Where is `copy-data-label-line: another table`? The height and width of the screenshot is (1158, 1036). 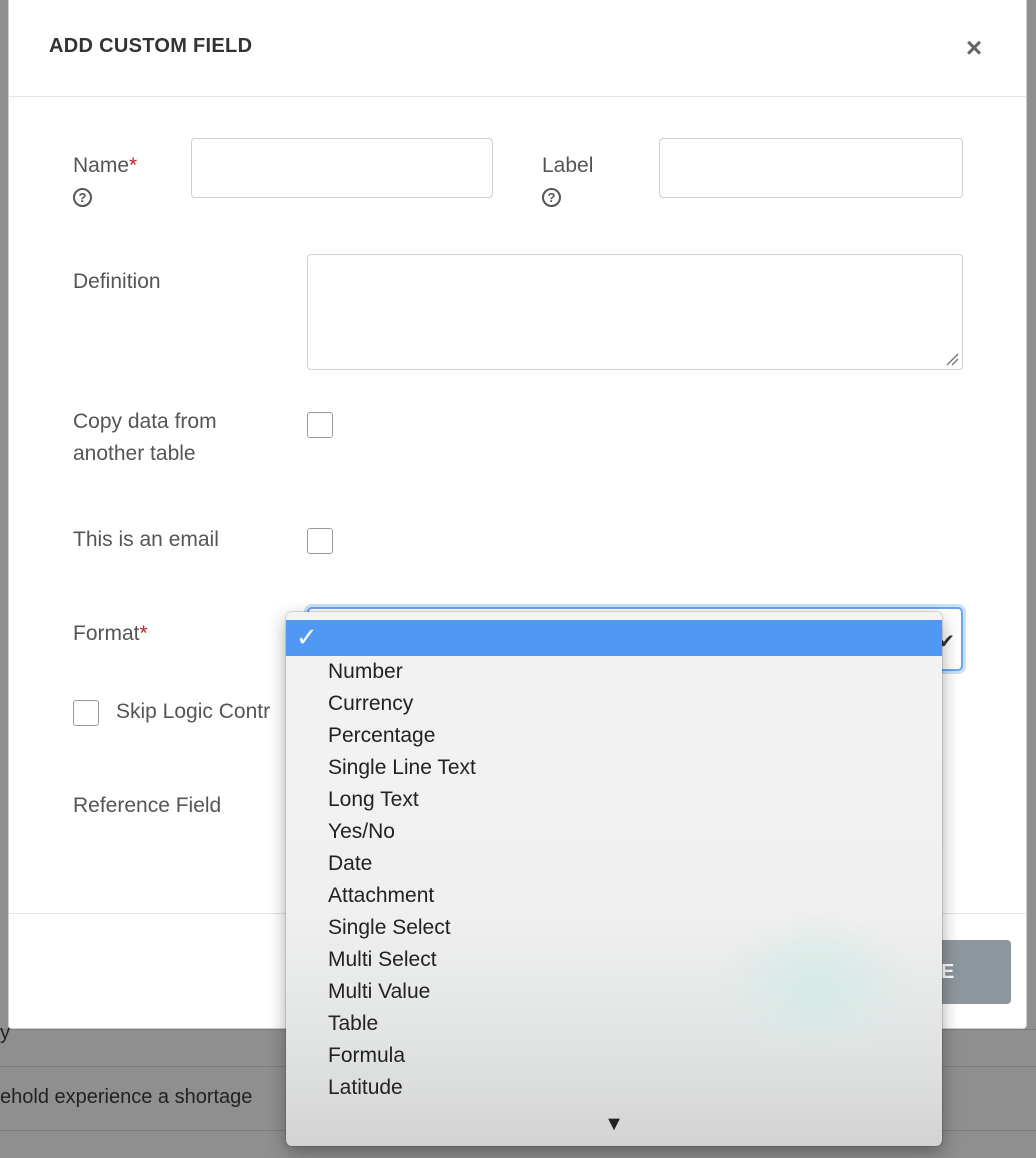 copy-data-label-line: another table is located at coordinates (134, 453).